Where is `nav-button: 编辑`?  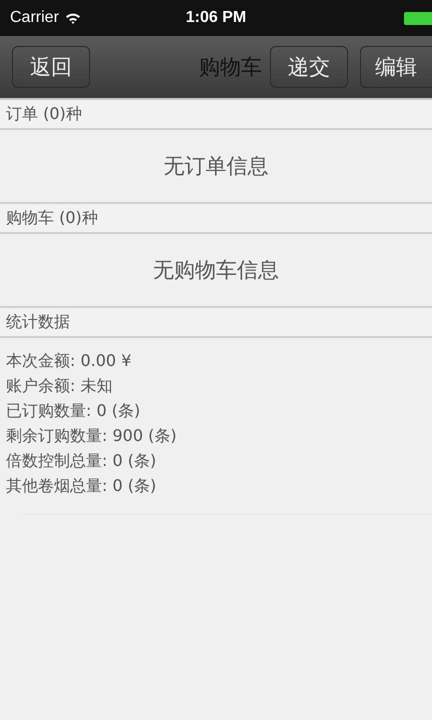 nav-button: 编辑 is located at coordinates (396, 67).